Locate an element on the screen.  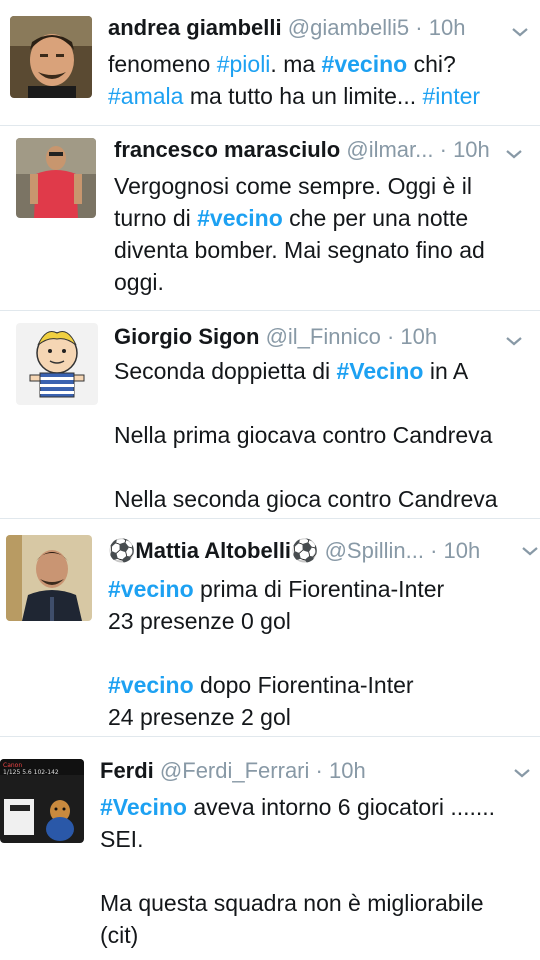
avatar: Canon 1/125 5.6 102-142 is located at coordinates (42, 801).